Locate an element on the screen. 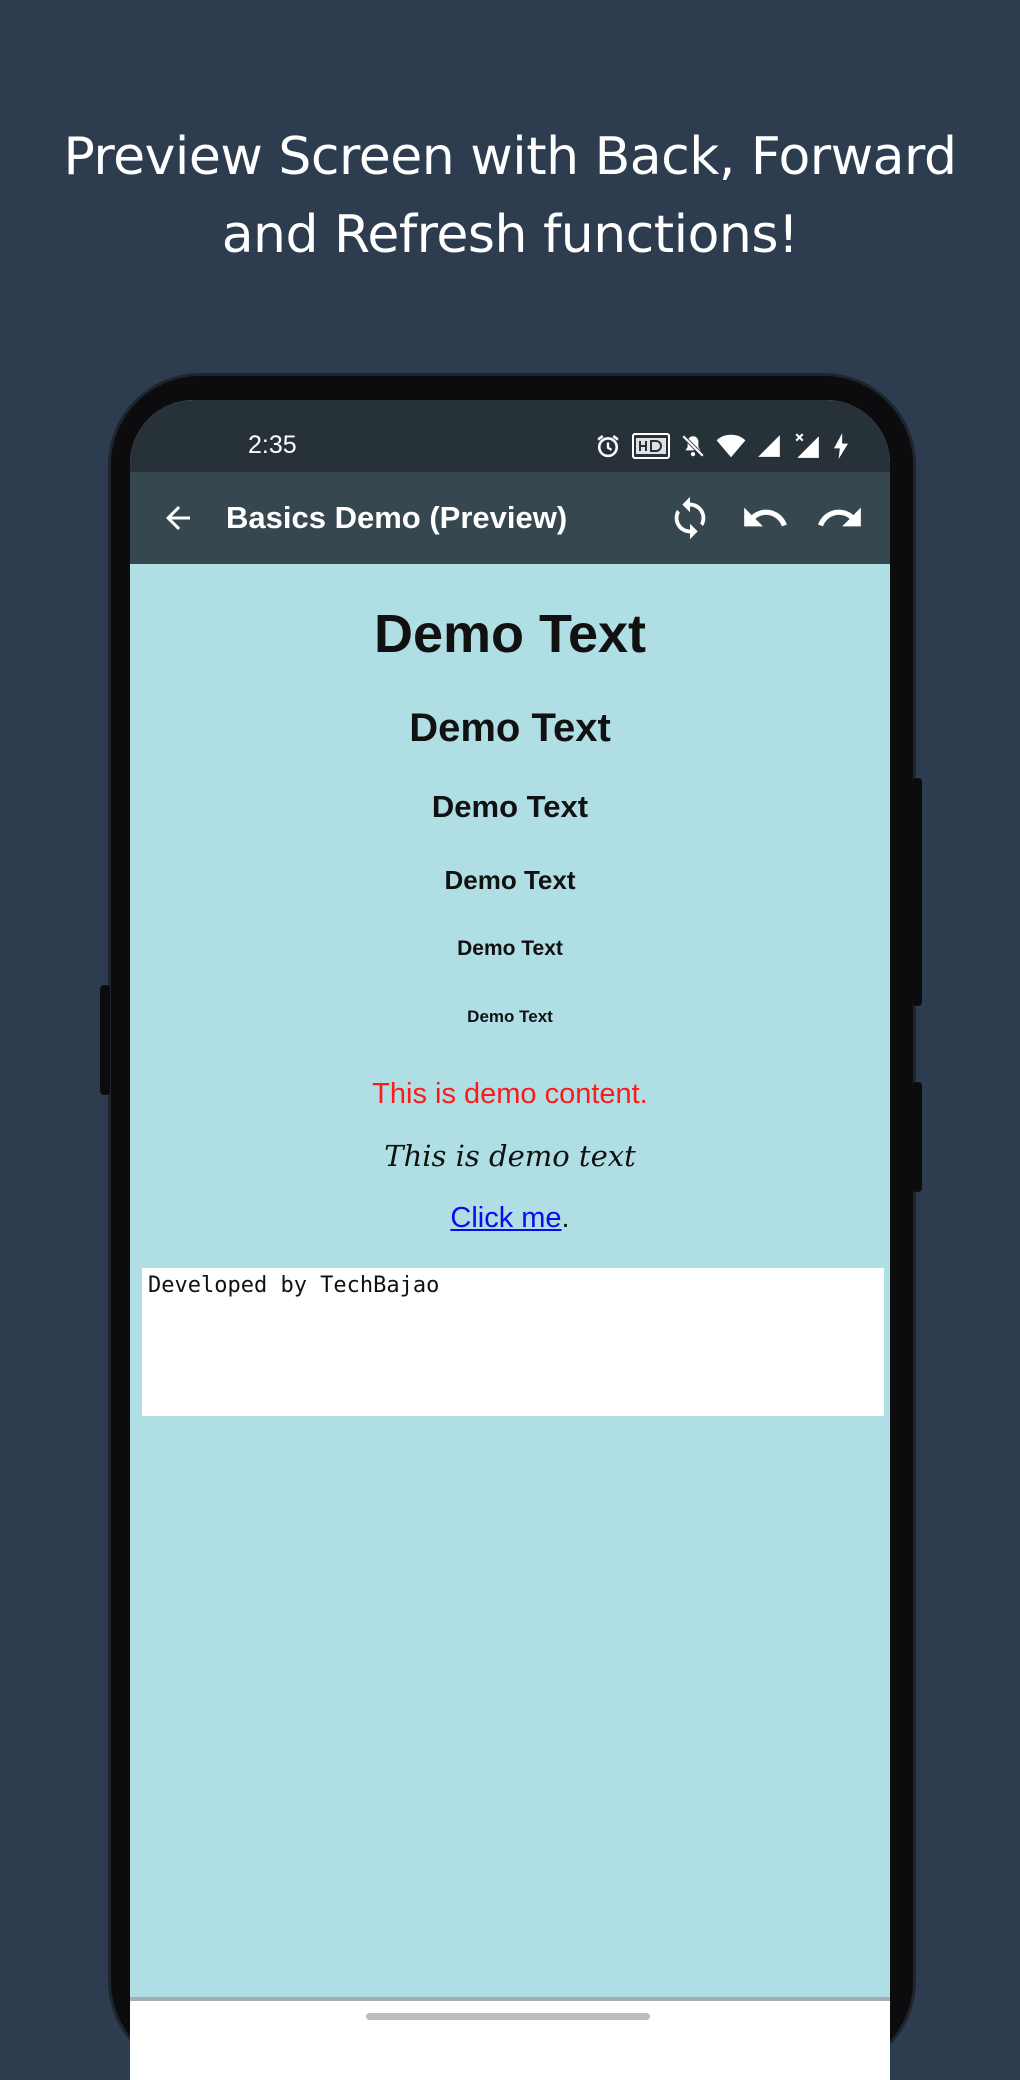  redo-button is located at coordinates (840, 518).